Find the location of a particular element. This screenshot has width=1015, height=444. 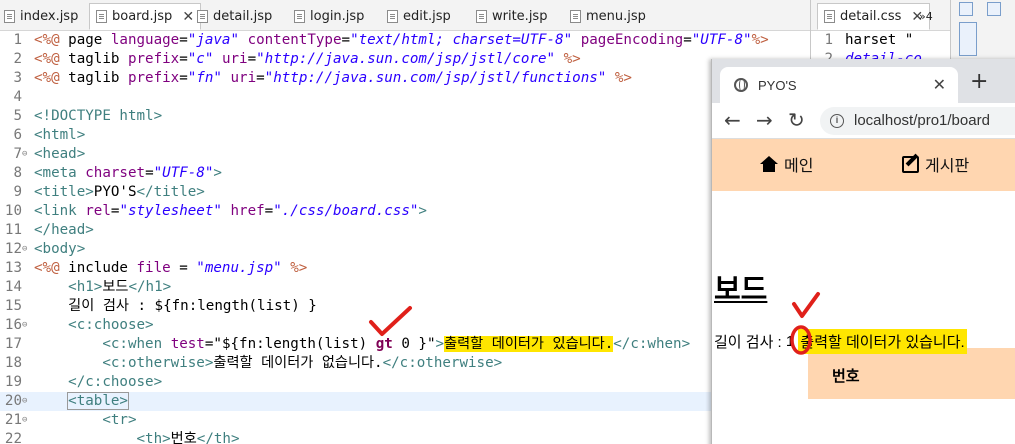

tab-login-jsp: login.jsp is located at coordinates (329, 16).